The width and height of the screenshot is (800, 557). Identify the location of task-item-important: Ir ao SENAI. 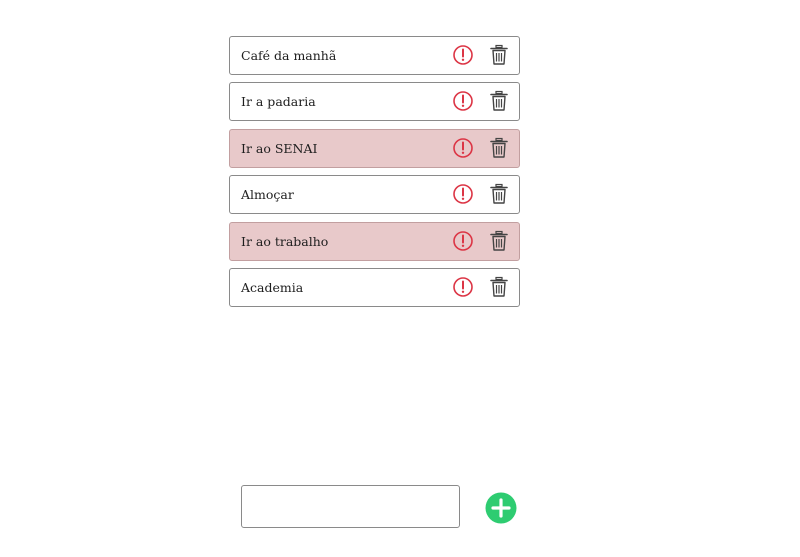
(374, 148).